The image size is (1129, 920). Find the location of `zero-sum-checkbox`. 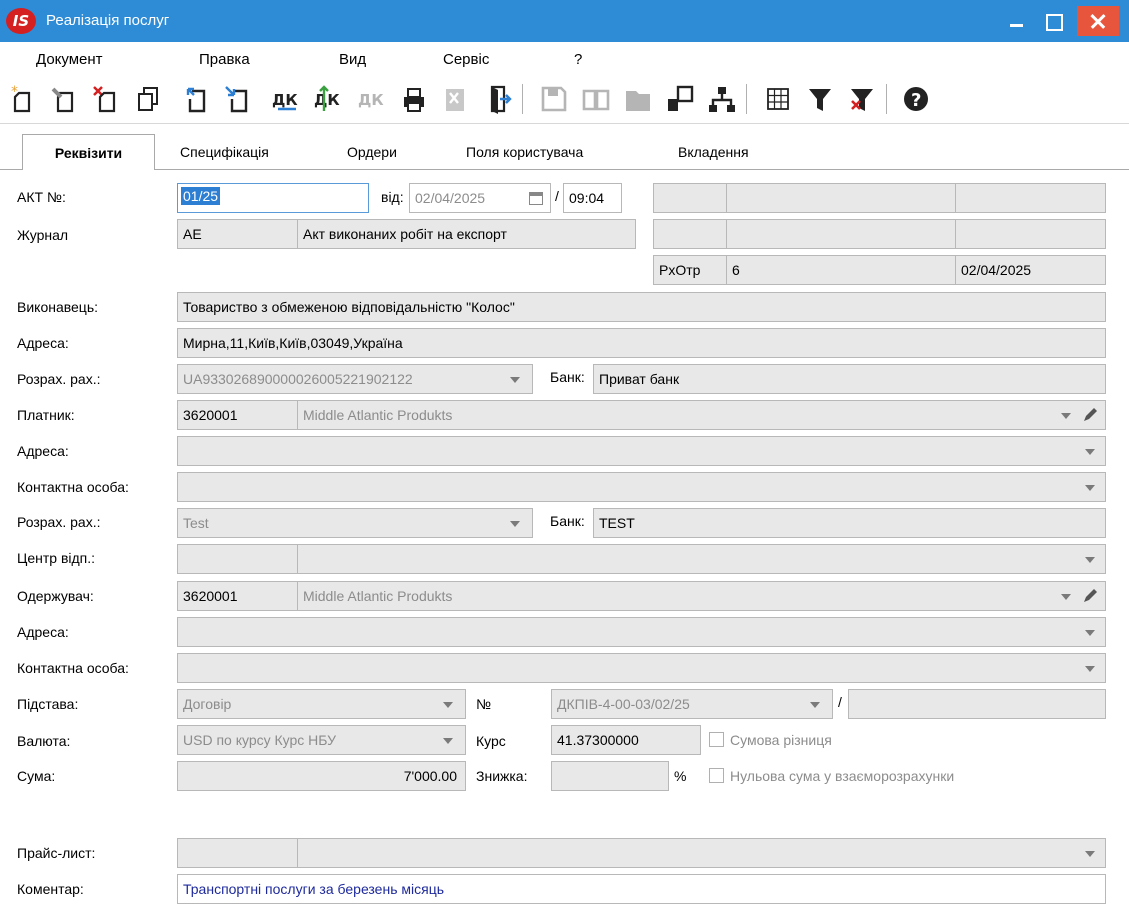

zero-sum-checkbox is located at coordinates (716, 775).